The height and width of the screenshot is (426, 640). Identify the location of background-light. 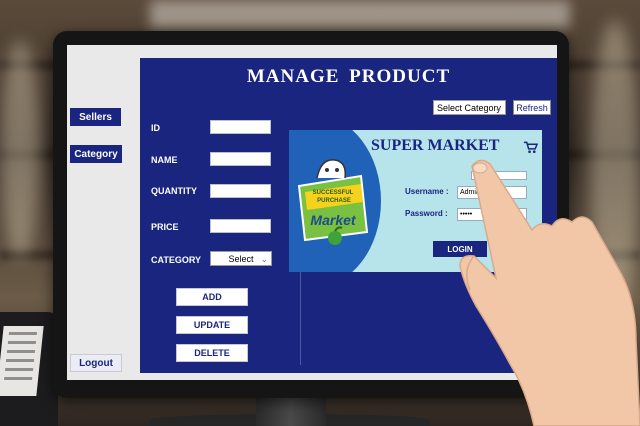
(20, 150).